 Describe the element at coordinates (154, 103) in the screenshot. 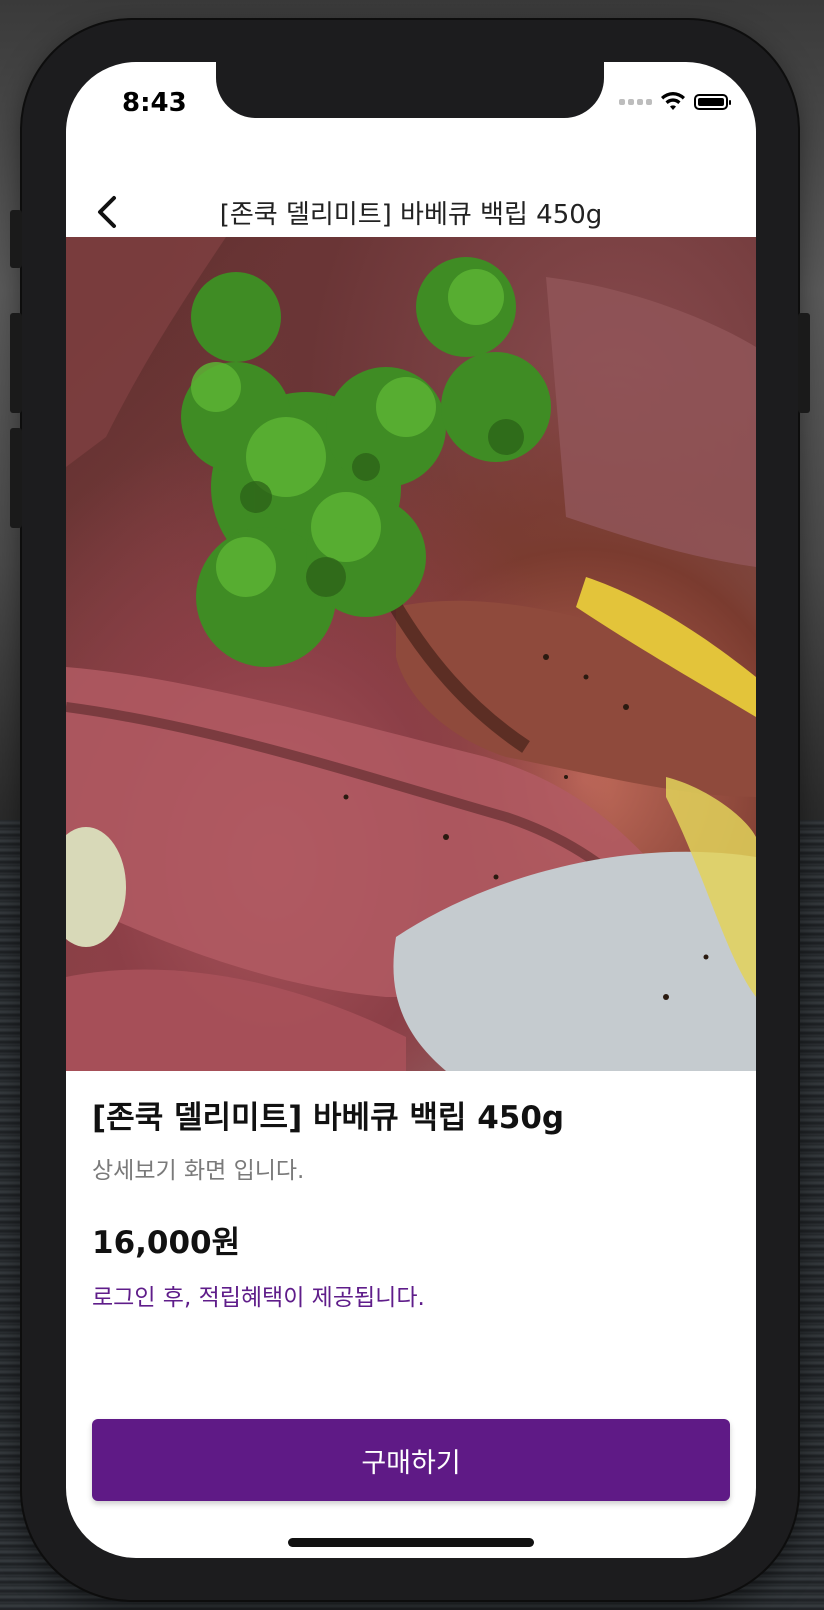

I see `status-time: 8:43` at that location.